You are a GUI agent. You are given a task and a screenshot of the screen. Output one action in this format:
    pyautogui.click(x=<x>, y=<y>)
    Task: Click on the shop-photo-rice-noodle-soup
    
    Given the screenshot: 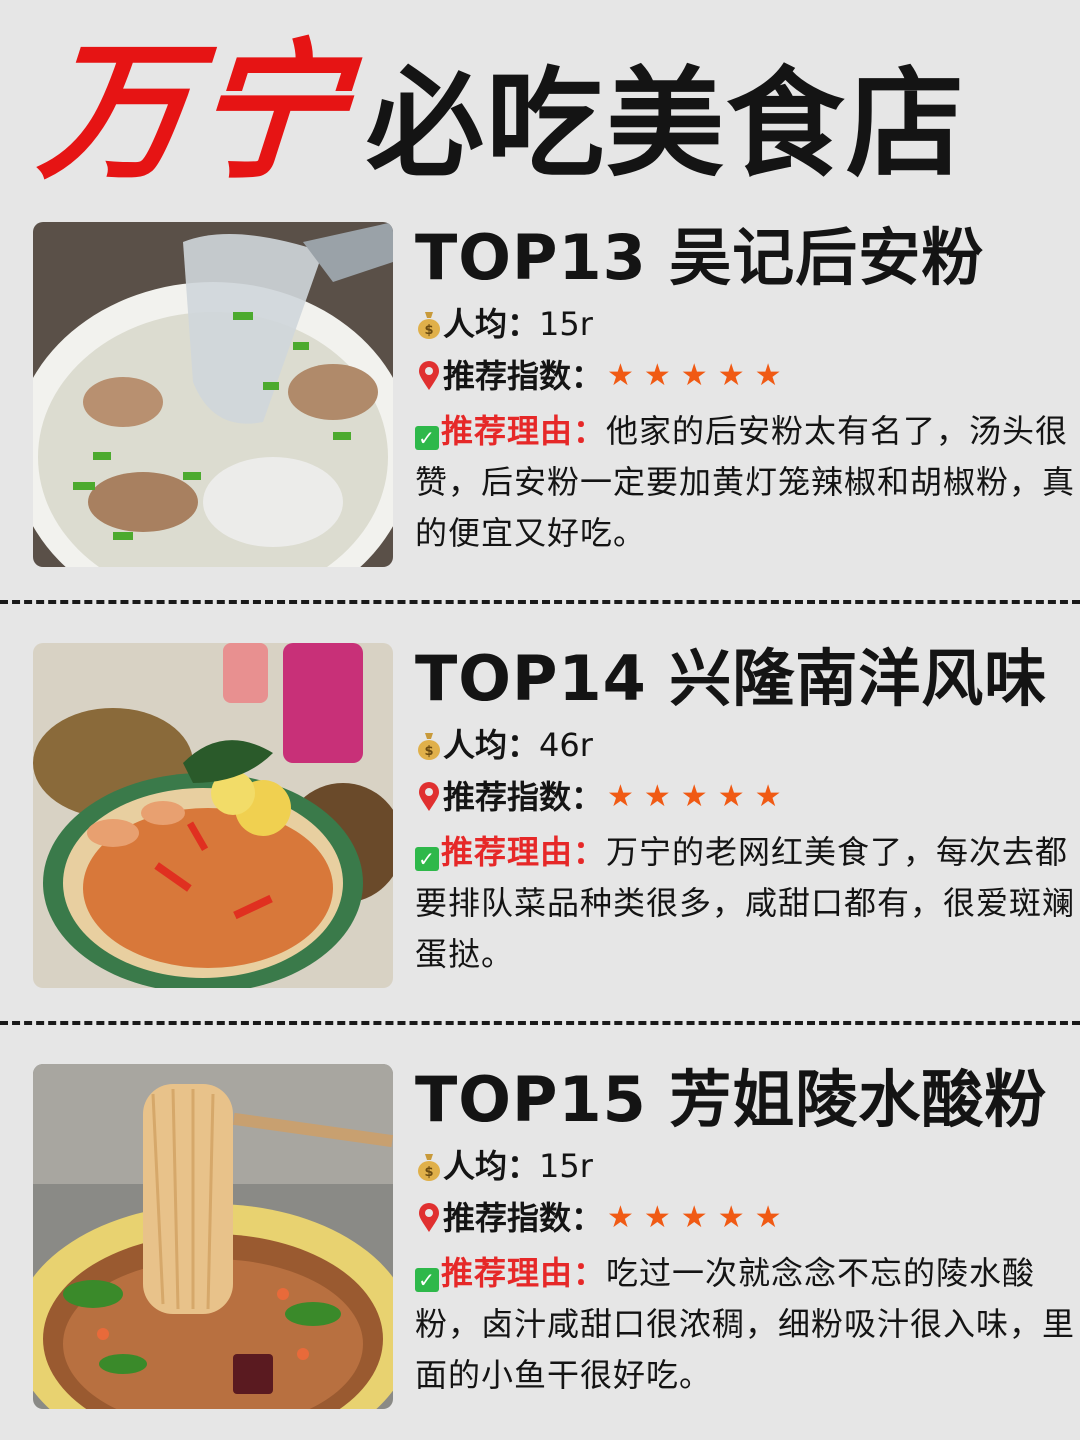 What is the action you would take?
    pyautogui.click(x=213, y=394)
    